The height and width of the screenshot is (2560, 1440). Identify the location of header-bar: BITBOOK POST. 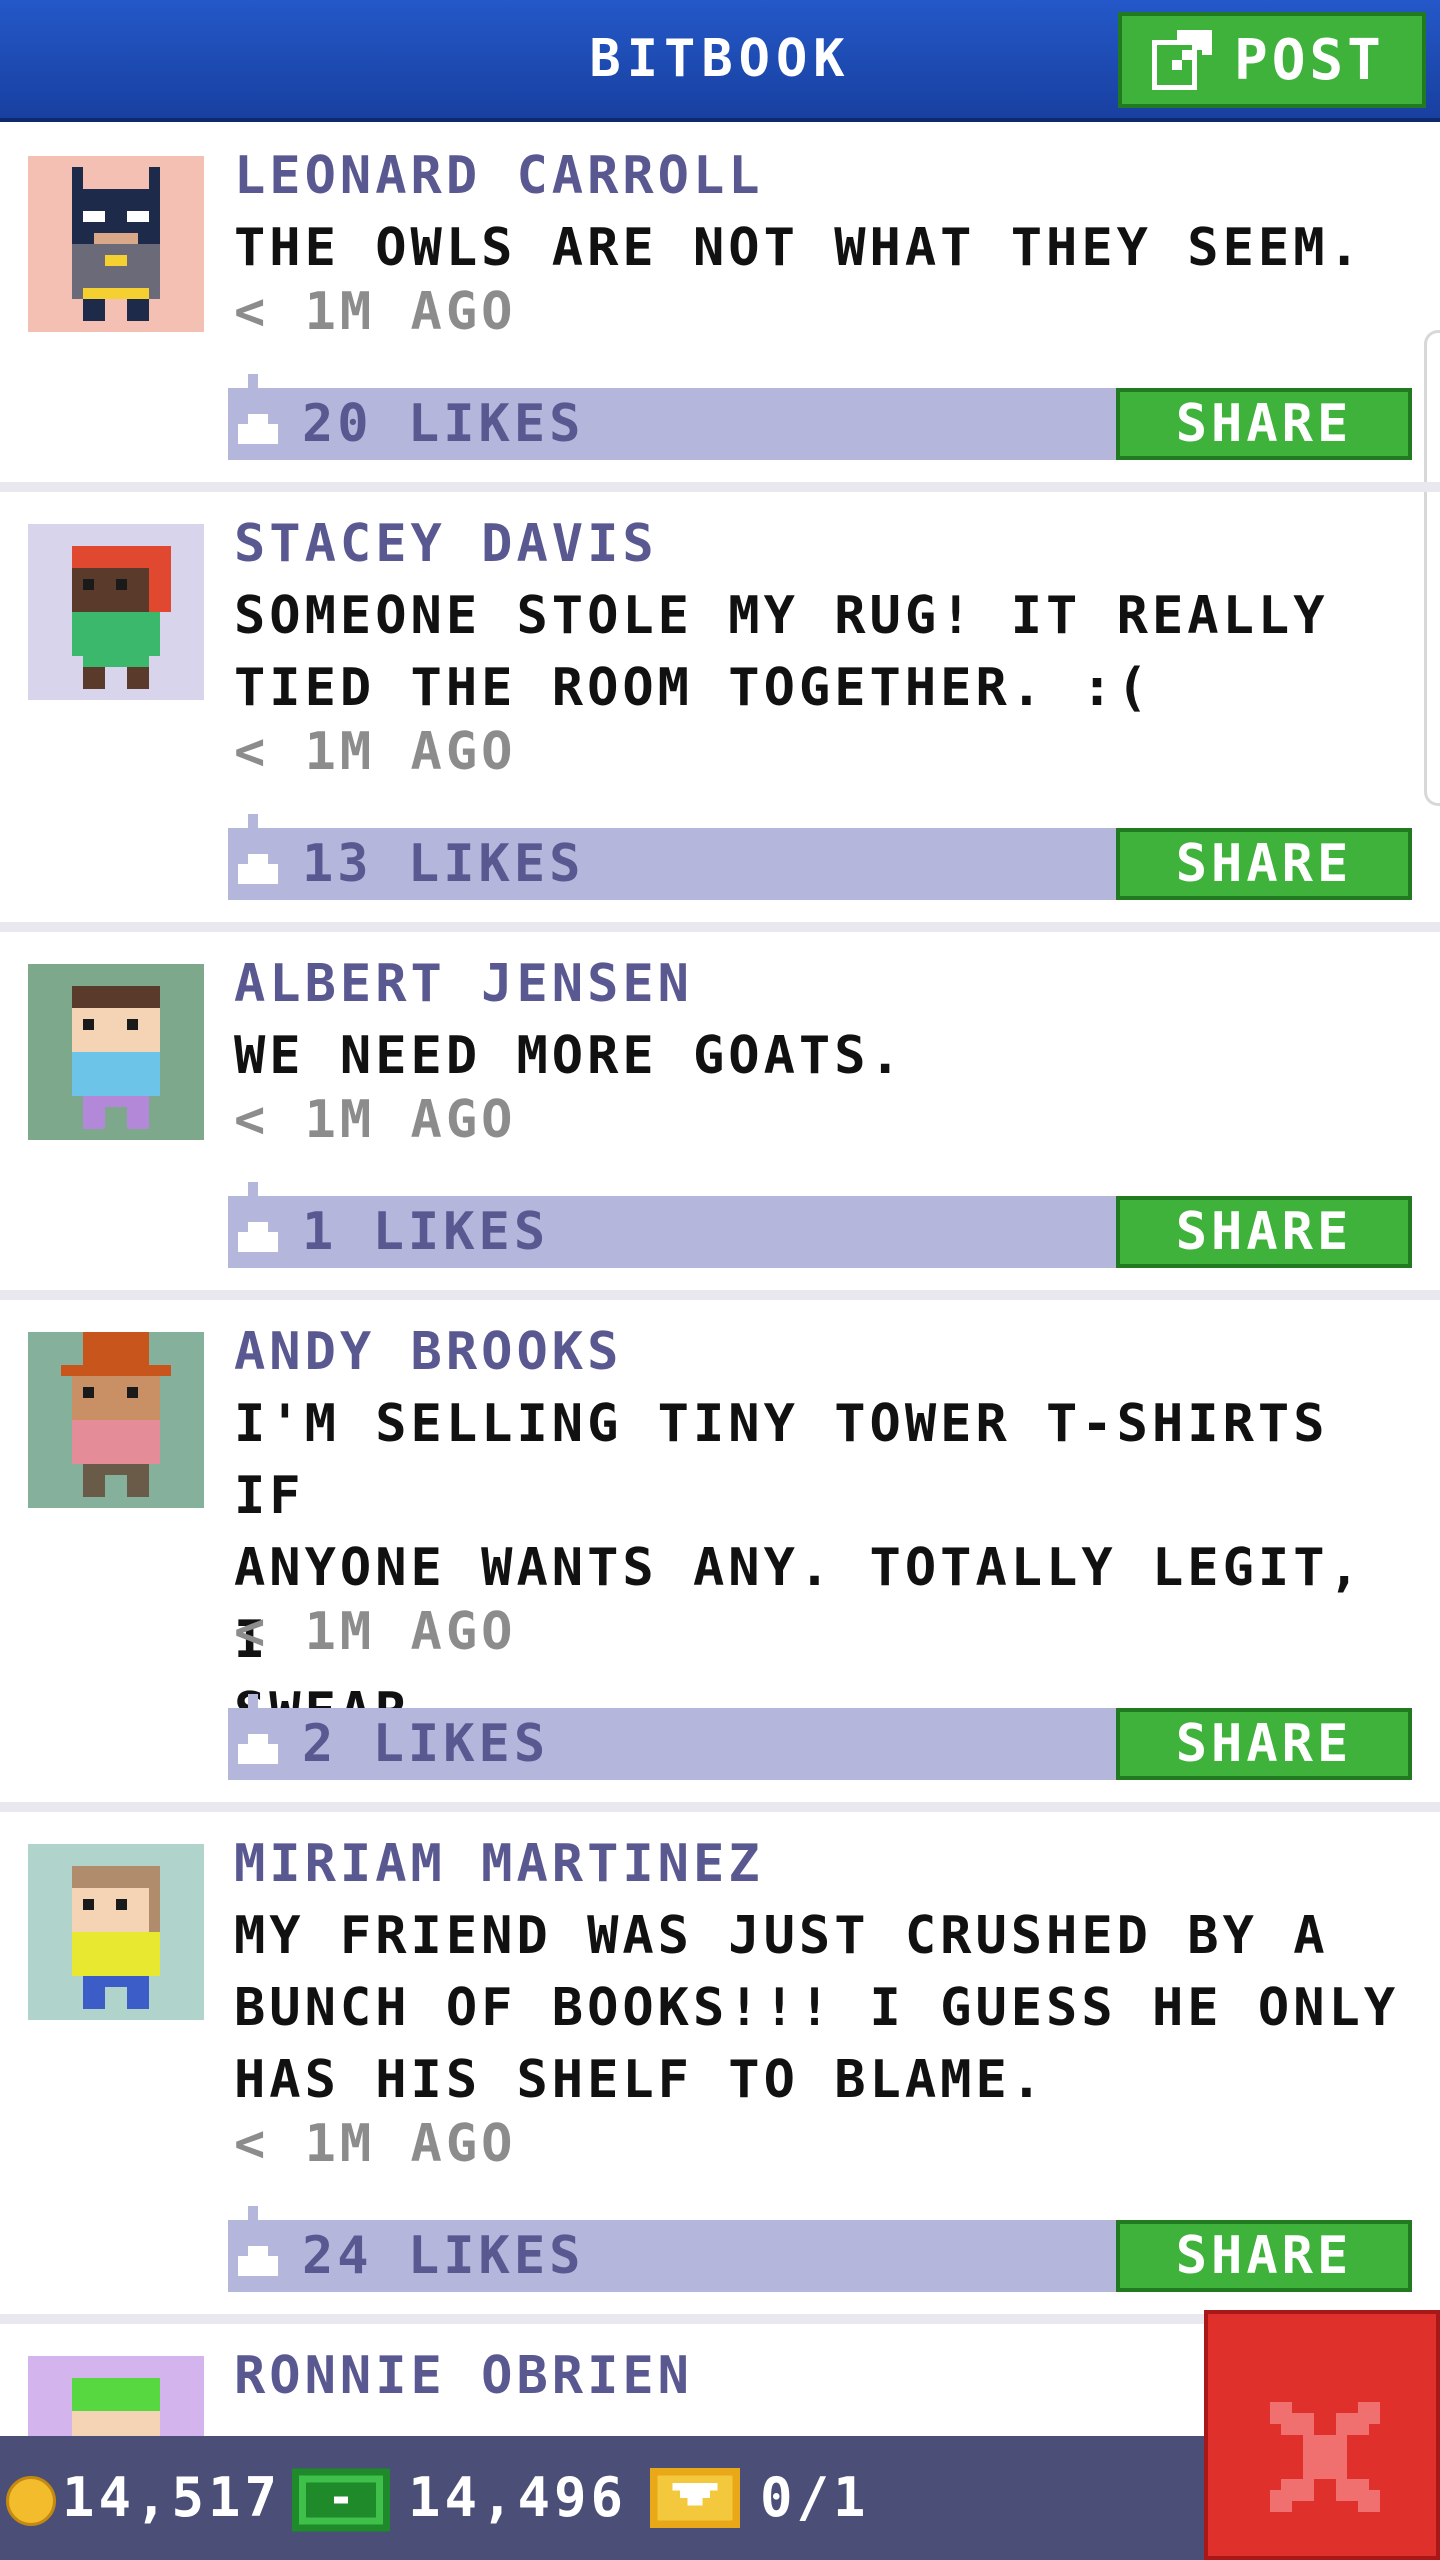
(720, 61).